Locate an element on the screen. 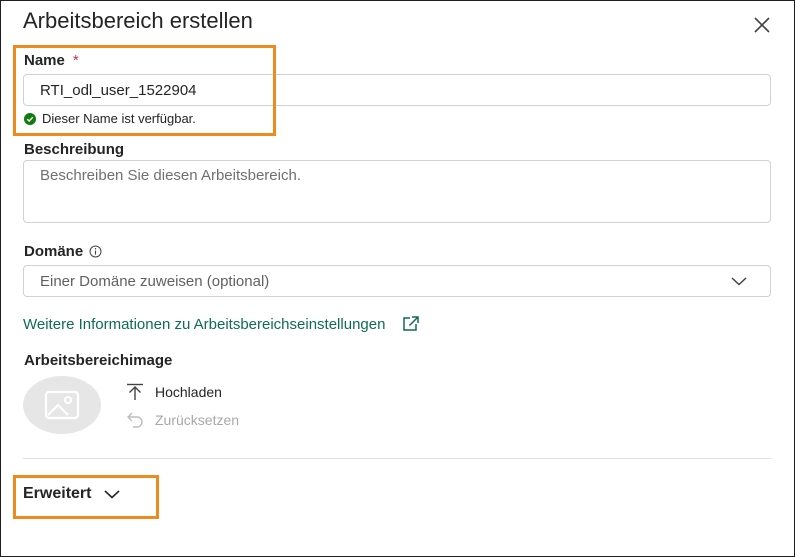  reset-label: Zurücksetzen is located at coordinates (197, 420).